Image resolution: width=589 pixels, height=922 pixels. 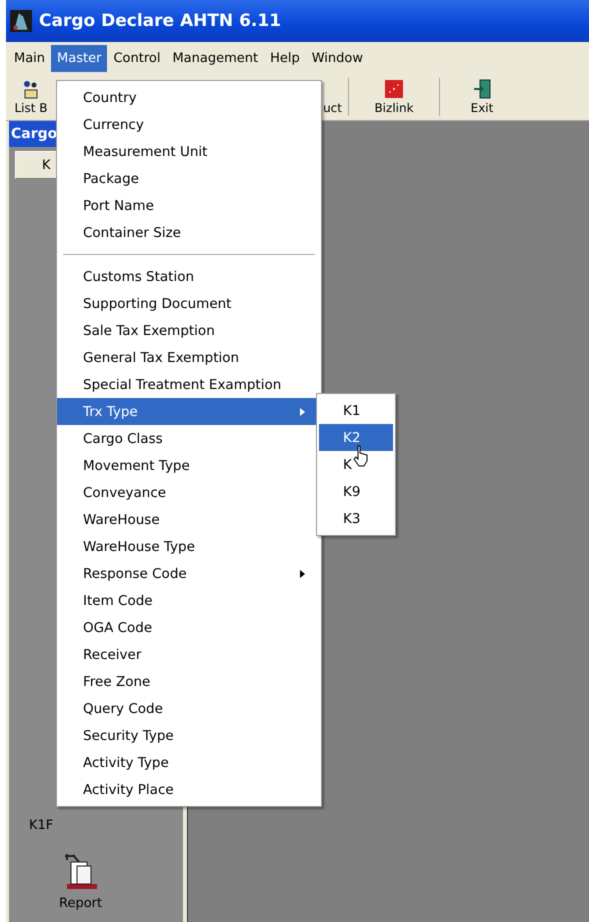 I want to click on menu-item: WareHouse Type, so click(x=189, y=546).